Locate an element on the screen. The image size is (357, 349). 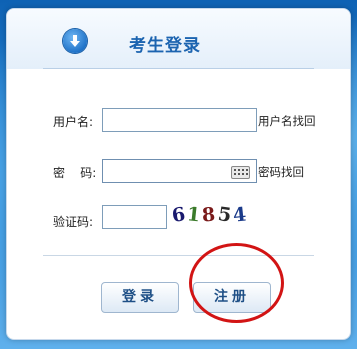
page-title: 考生登录 is located at coordinates (165, 46).